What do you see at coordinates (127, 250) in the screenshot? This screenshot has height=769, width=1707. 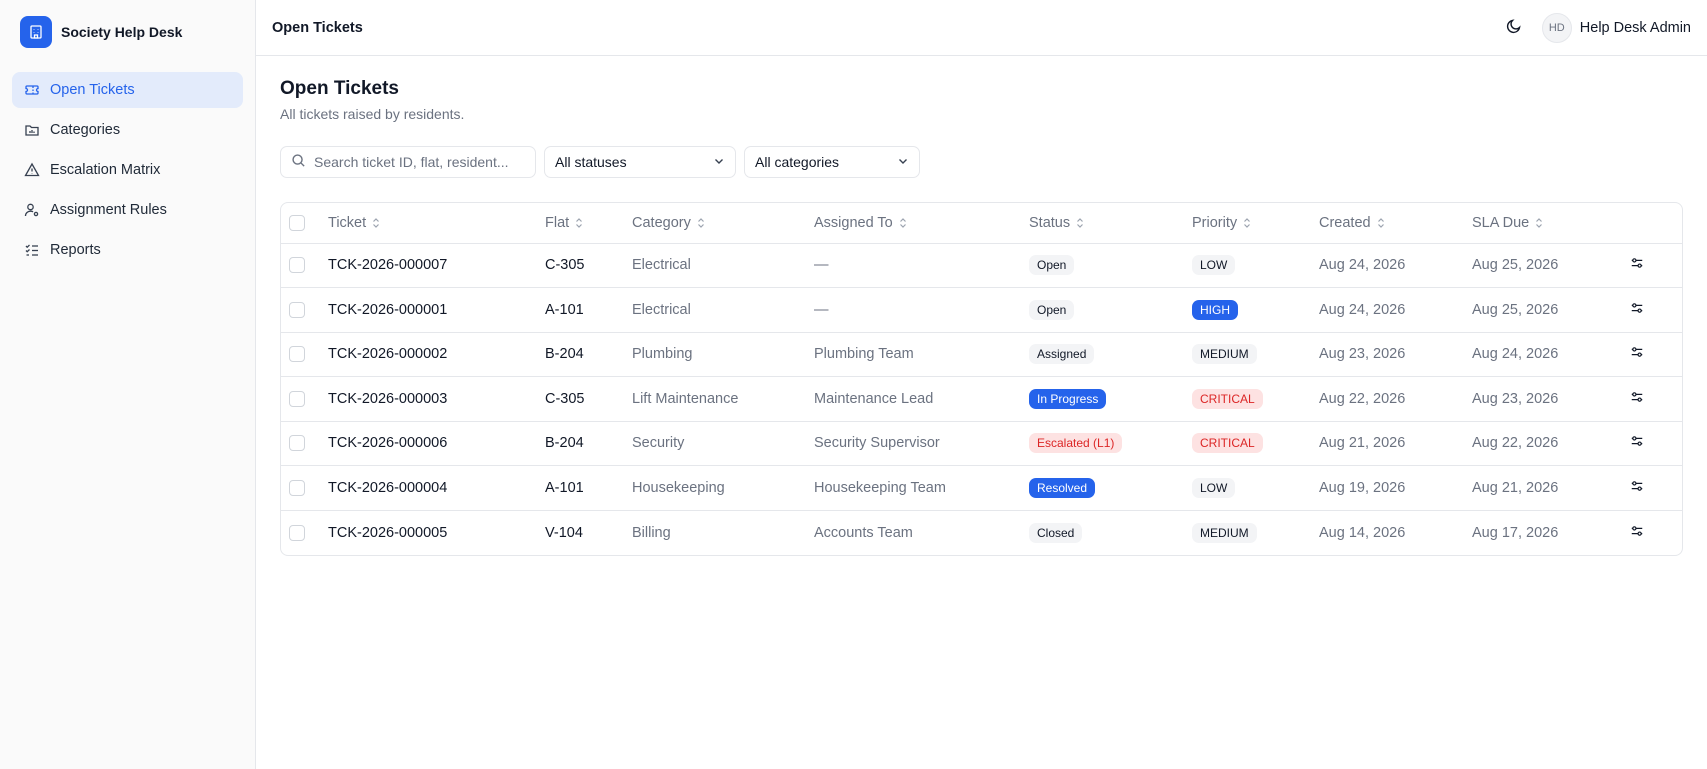 I see `sidebar-item-reports: Reports` at bounding box center [127, 250].